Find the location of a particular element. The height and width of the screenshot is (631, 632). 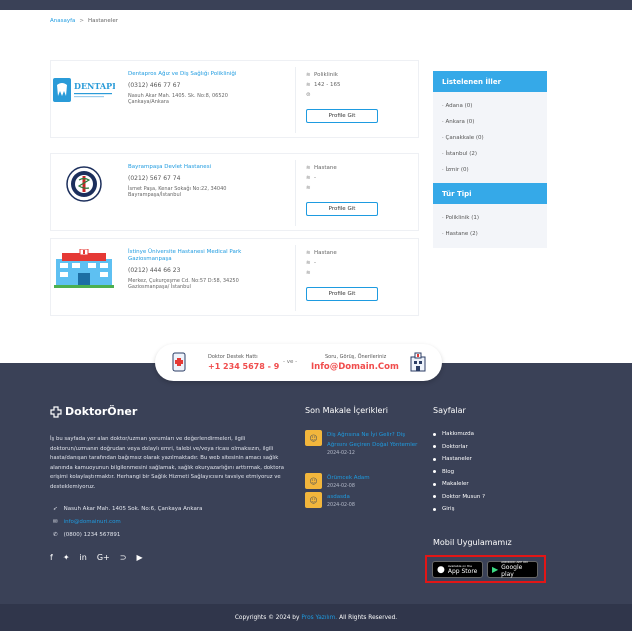

location-arrow-icon: ➶ is located at coordinates (55, 509).